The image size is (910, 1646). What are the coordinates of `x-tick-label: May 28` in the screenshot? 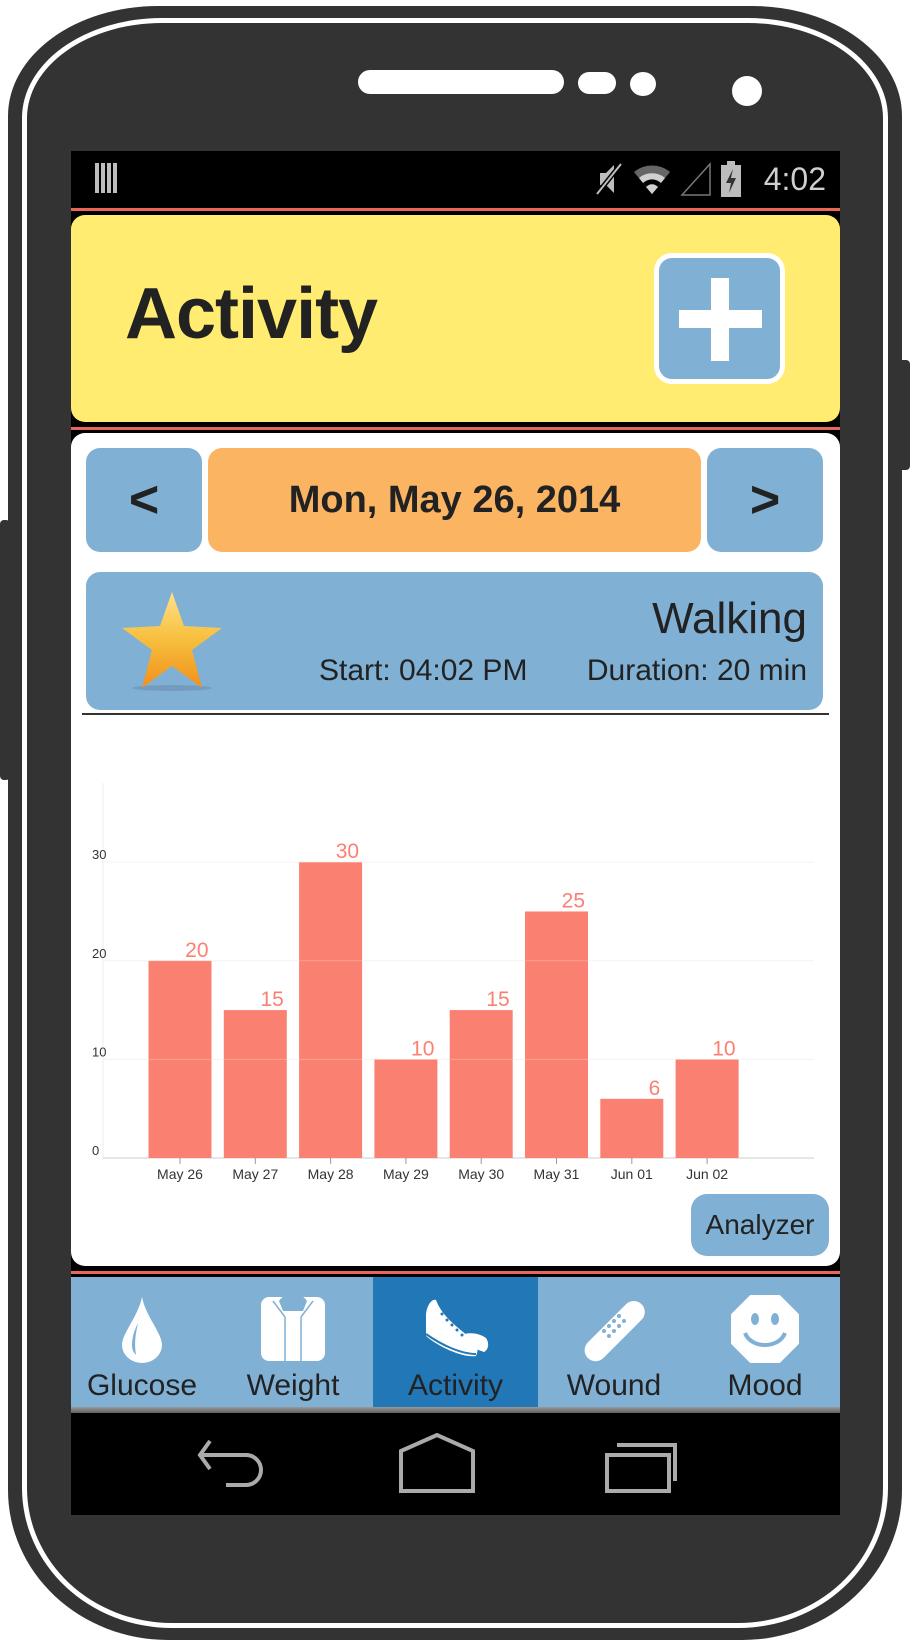 It's located at (331, 1174).